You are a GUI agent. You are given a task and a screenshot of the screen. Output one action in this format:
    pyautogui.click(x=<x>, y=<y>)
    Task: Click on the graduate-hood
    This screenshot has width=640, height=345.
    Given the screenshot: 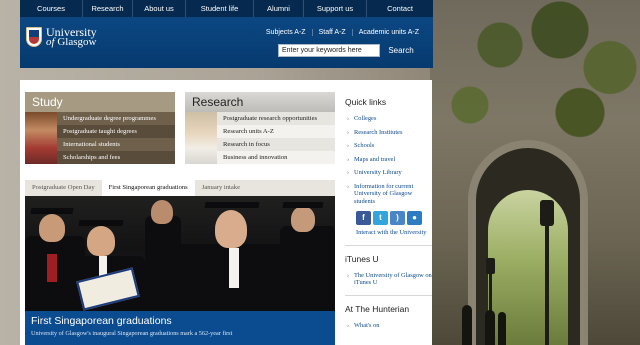 What is the action you would take?
    pyautogui.click(x=52, y=268)
    